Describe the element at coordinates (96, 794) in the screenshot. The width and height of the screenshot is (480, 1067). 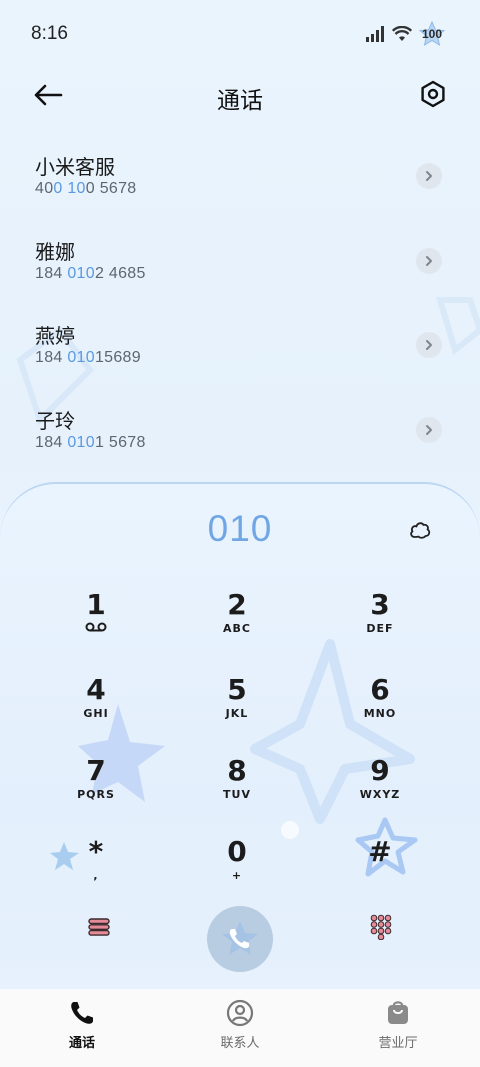
I see `key-letters: PQRS` at that location.